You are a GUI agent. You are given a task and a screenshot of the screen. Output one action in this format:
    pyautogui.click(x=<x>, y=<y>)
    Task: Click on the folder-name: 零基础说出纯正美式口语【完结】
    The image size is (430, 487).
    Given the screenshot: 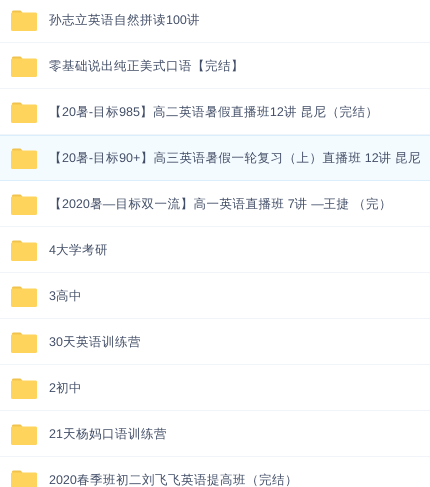 What is the action you would take?
    pyautogui.click(x=146, y=66)
    